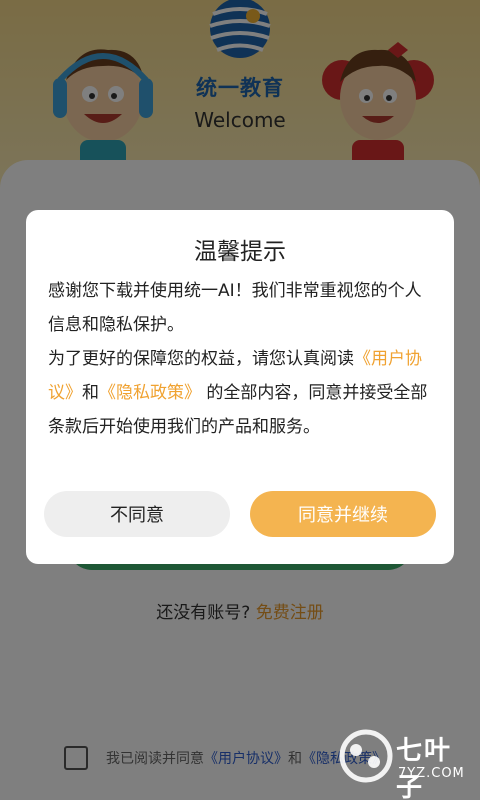 The width and height of the screenshot is (480, 804). Describe the element at coordinates (431, 773) in the screenshot. I see `watermark-site: 7YZ.COM` at that location.